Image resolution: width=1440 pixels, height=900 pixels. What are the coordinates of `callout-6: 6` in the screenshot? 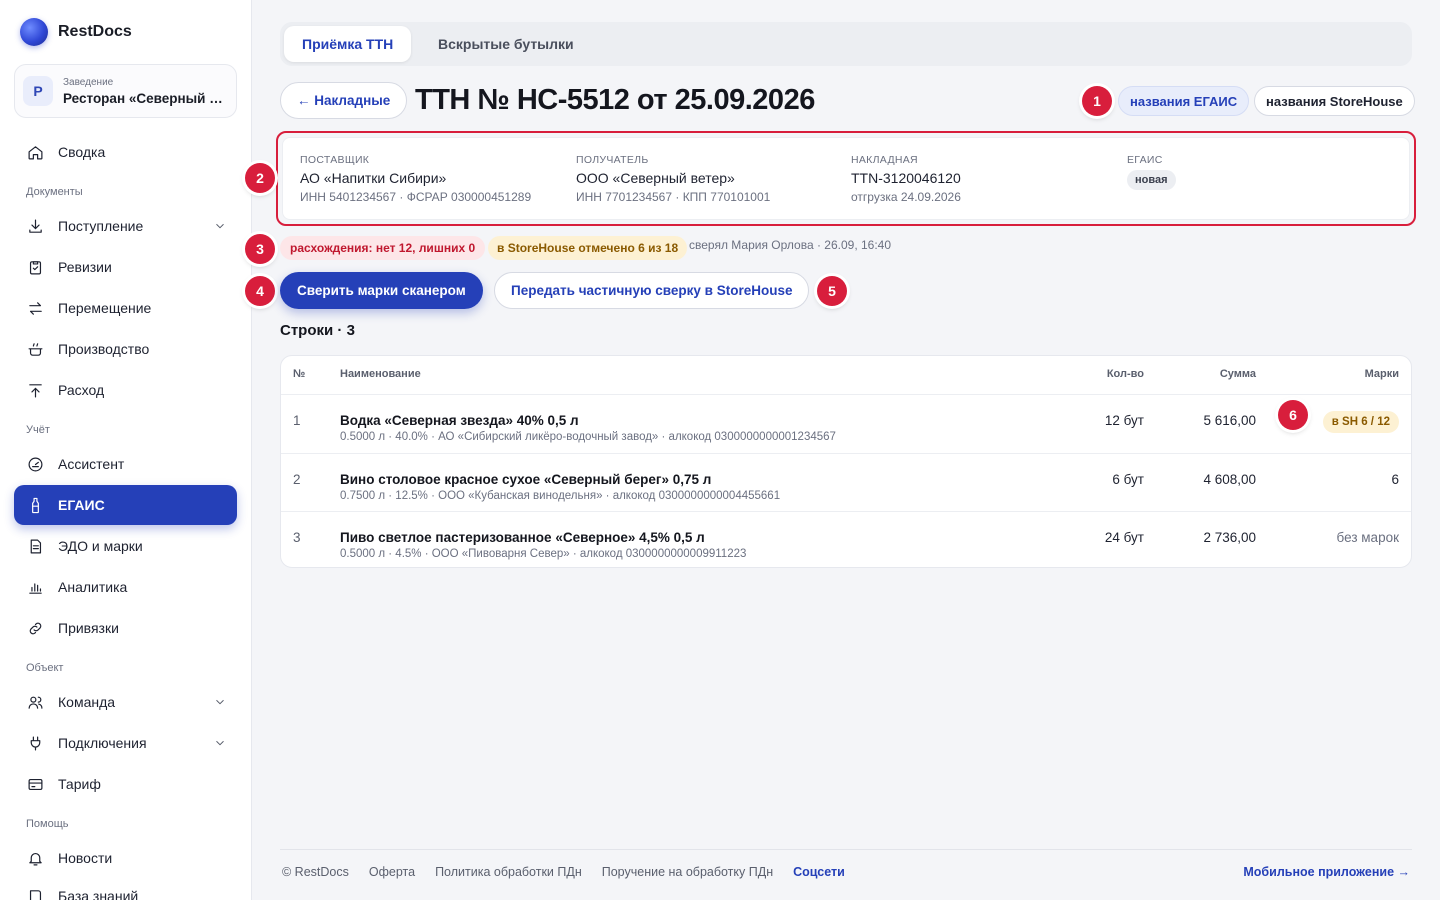 It's located at (1293, 415).